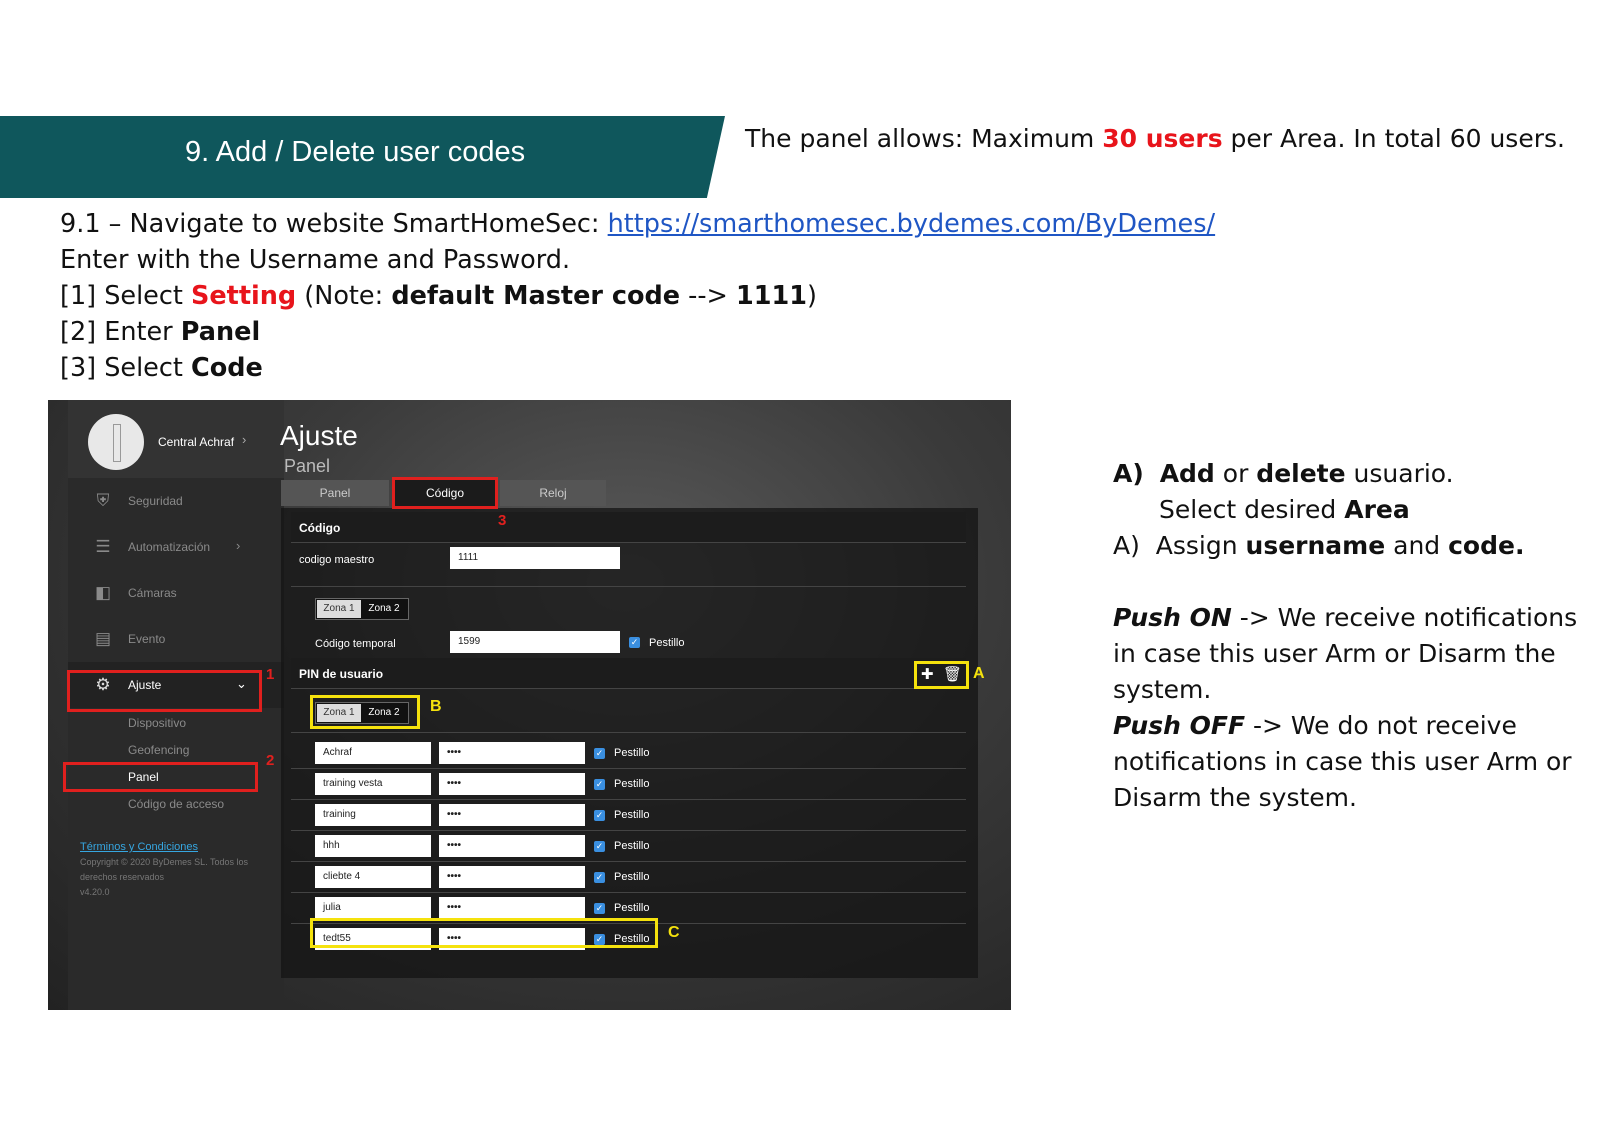 The width and height of the screenshot is (1600, 1132). What do you see at coordinates (535, 558) in the screenshot?
I see `master-code-input: 1111` at bounding box center [535, 558].